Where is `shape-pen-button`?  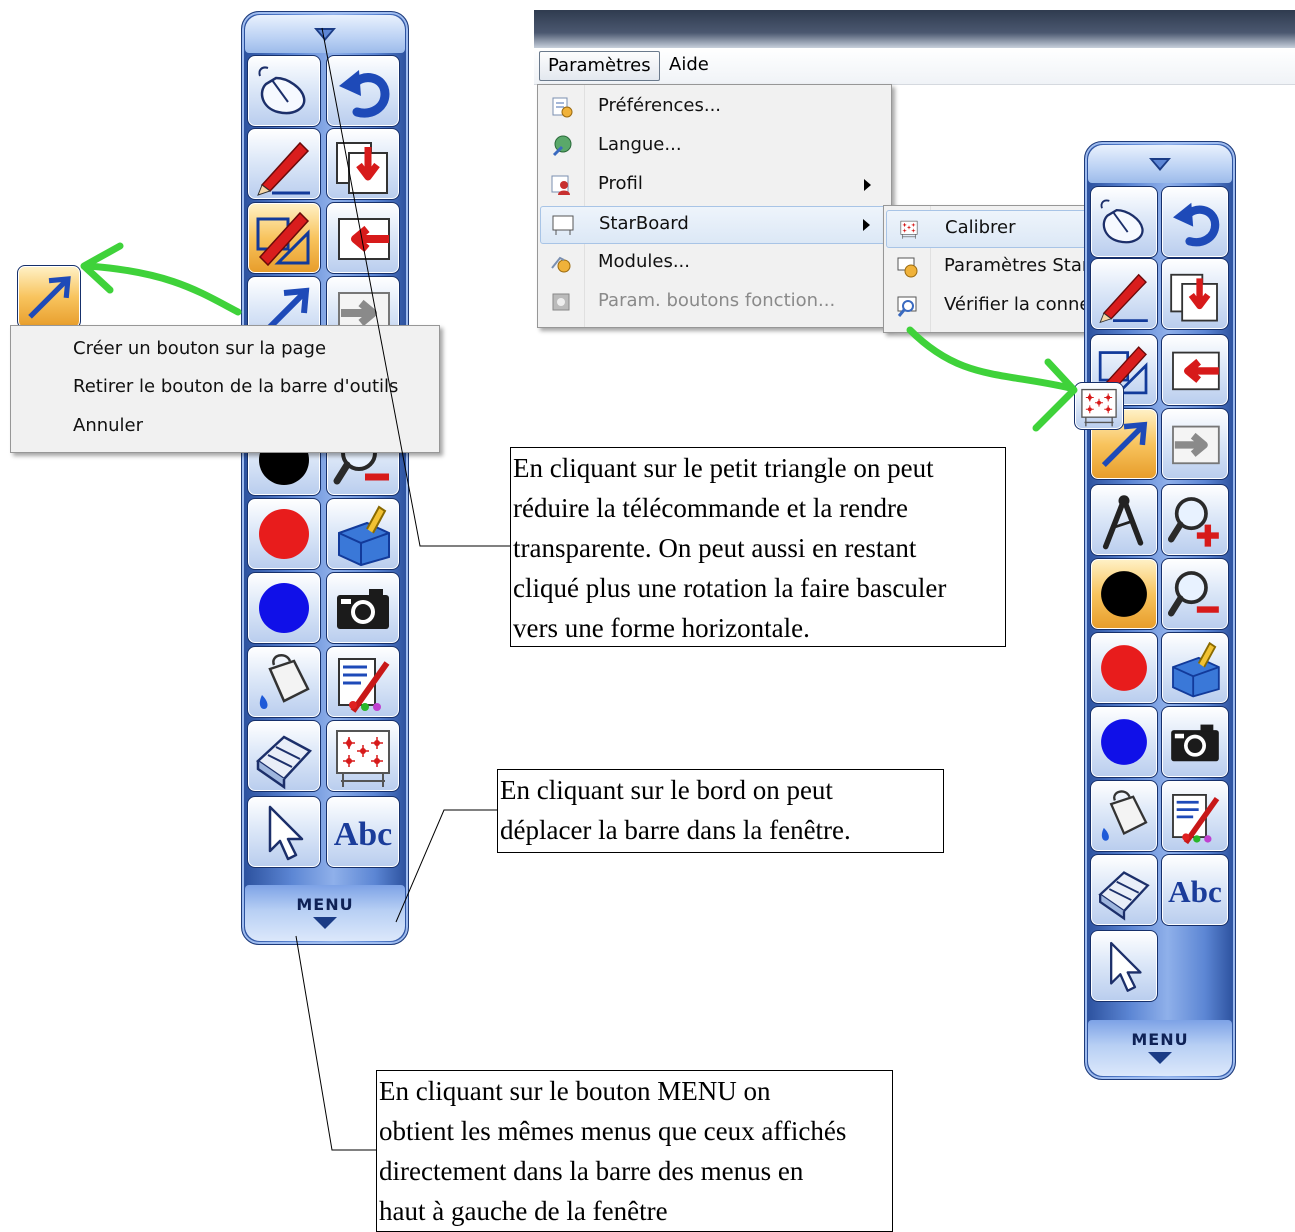
shape-pen-button is located at coordinates (284, 238).